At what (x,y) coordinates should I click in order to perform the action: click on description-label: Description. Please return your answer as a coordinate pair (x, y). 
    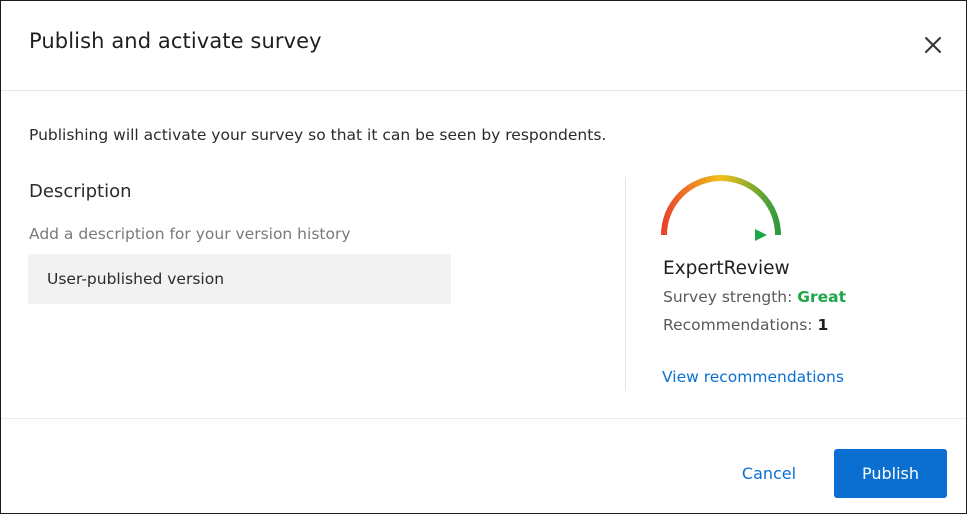
    Looking at the image, I should click on (80, 191).